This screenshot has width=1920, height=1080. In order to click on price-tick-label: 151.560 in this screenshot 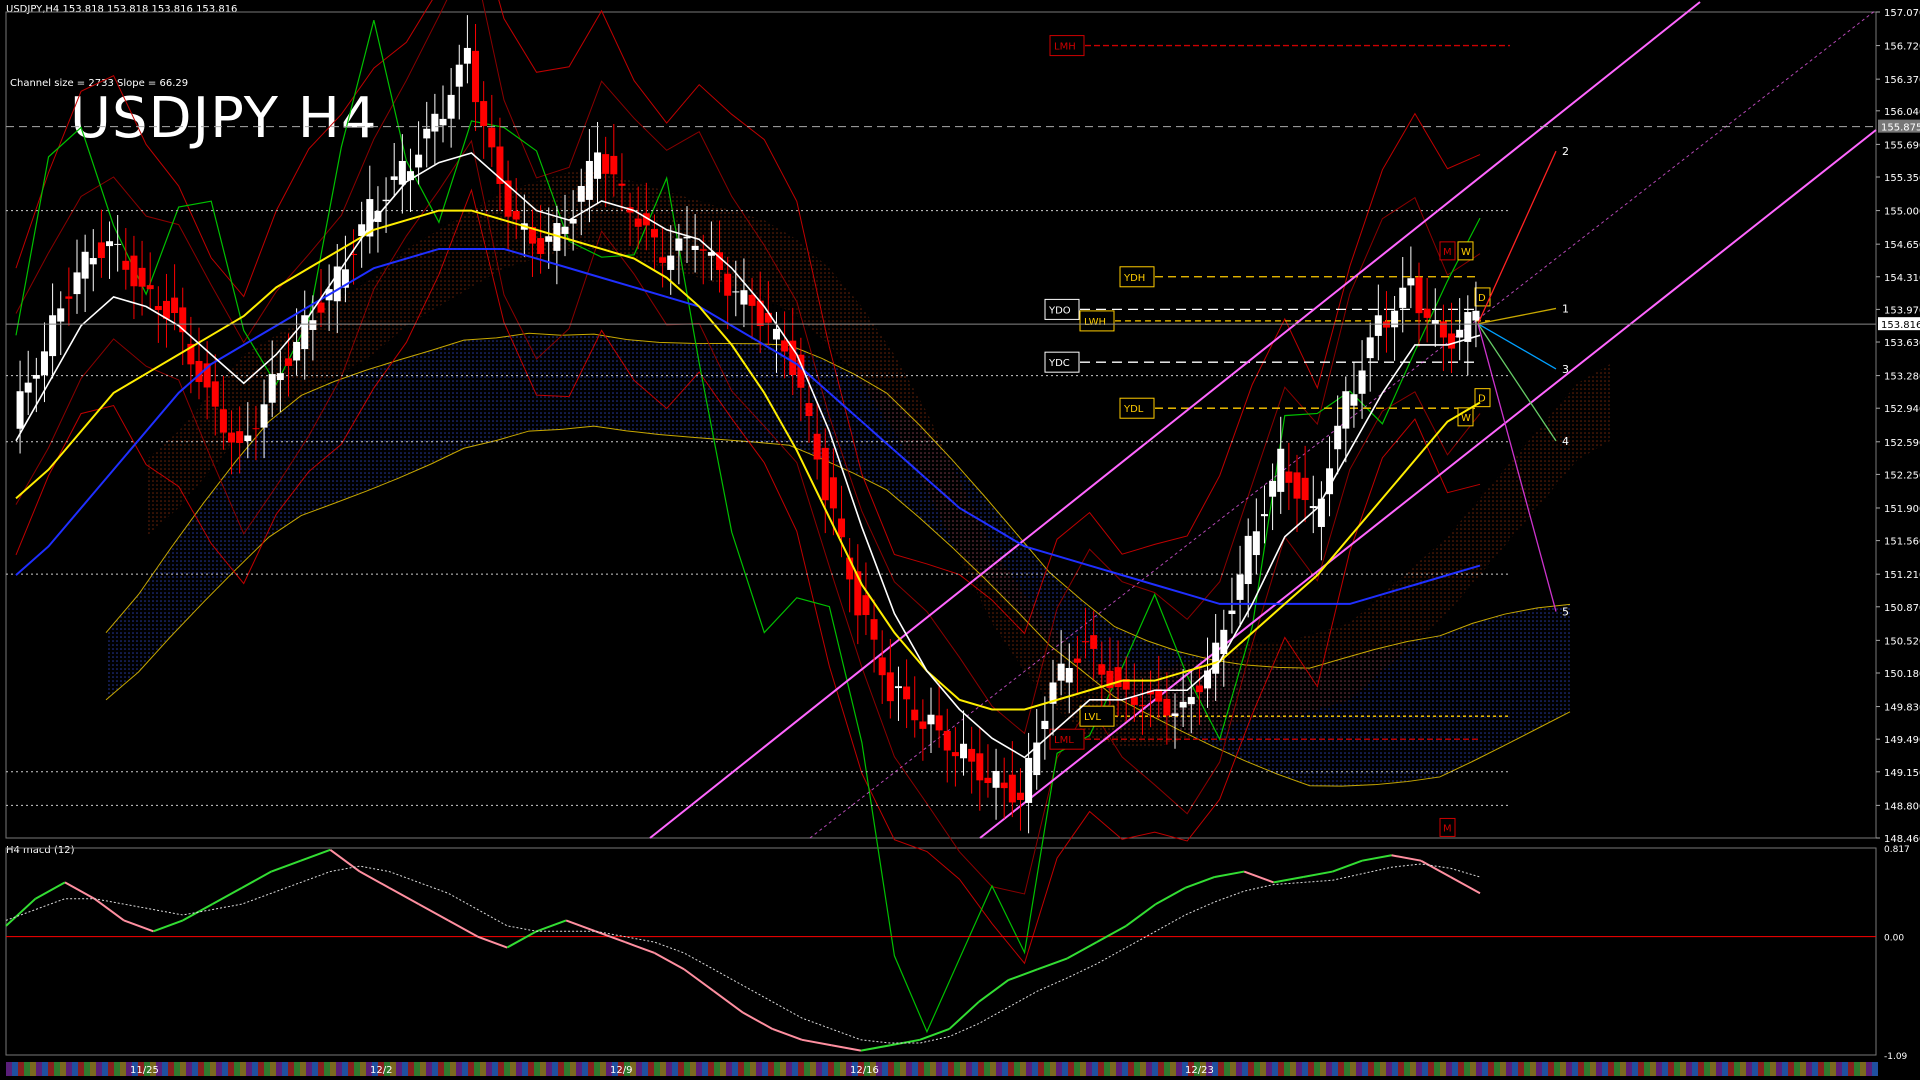, I will do `click(1902, 542)`.